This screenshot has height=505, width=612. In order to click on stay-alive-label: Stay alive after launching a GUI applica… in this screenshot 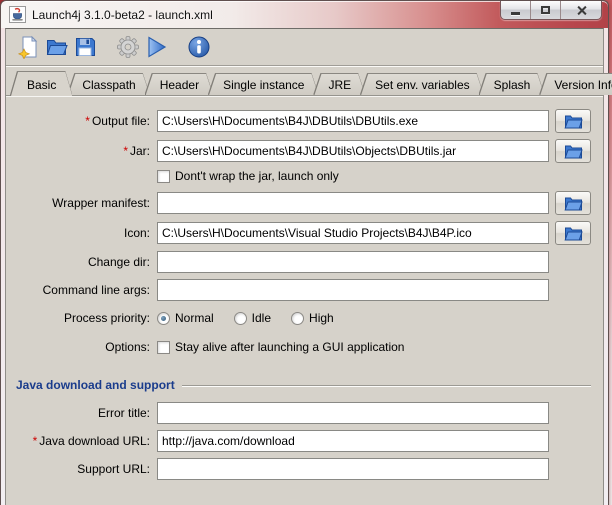, I will do `click(290, 347)`.